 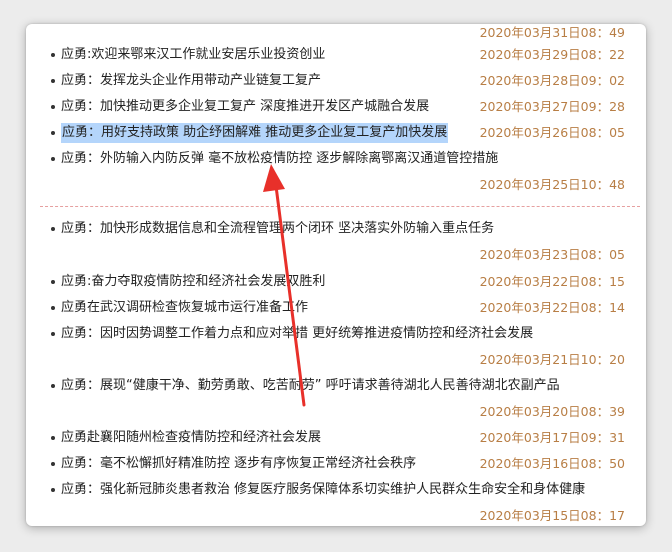 What do you see at coordinates (184, 308) in the screenshot?
I see `news-link: 应勇在武汉调研检查恢复城市运行准备工作` at bounding box center [184, 308].